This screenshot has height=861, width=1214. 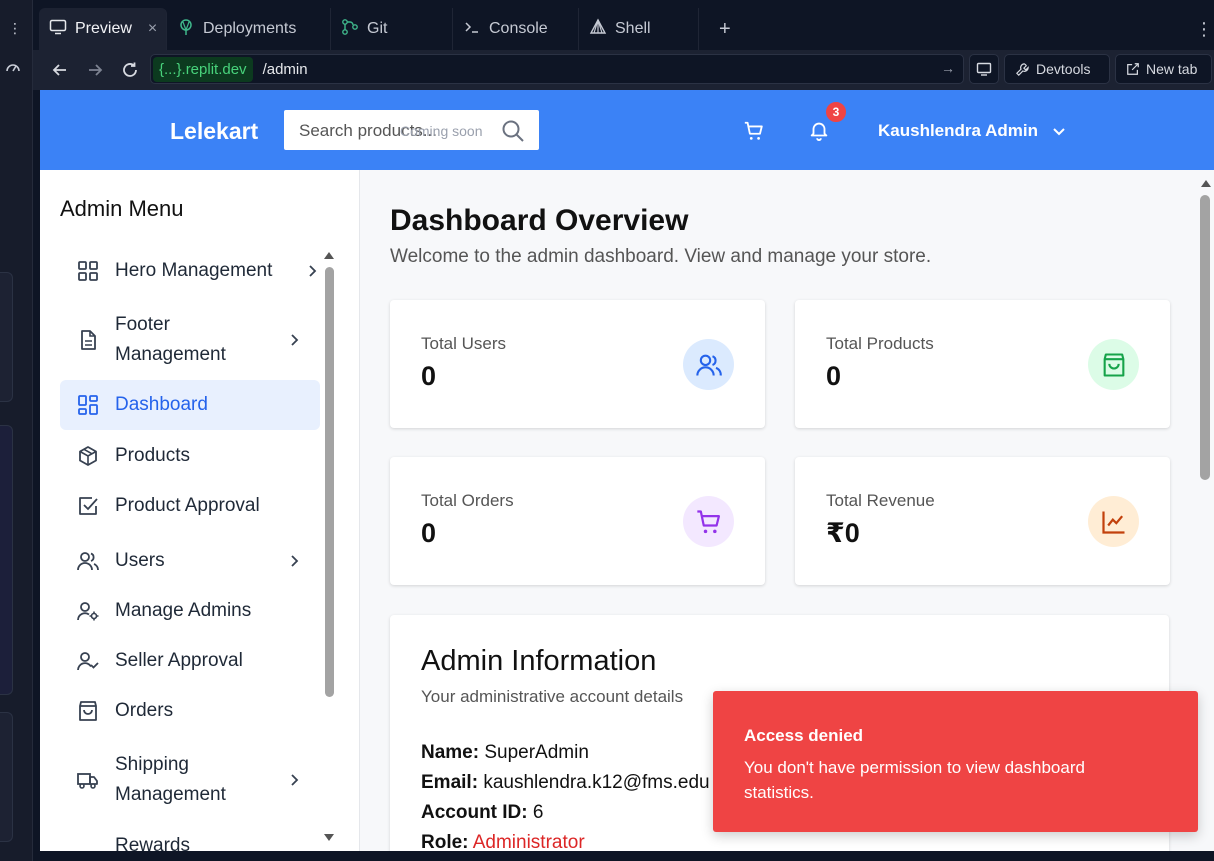 I want to click on sidebar-item-product-approval: Product Approval, so click(x=190, y=506).